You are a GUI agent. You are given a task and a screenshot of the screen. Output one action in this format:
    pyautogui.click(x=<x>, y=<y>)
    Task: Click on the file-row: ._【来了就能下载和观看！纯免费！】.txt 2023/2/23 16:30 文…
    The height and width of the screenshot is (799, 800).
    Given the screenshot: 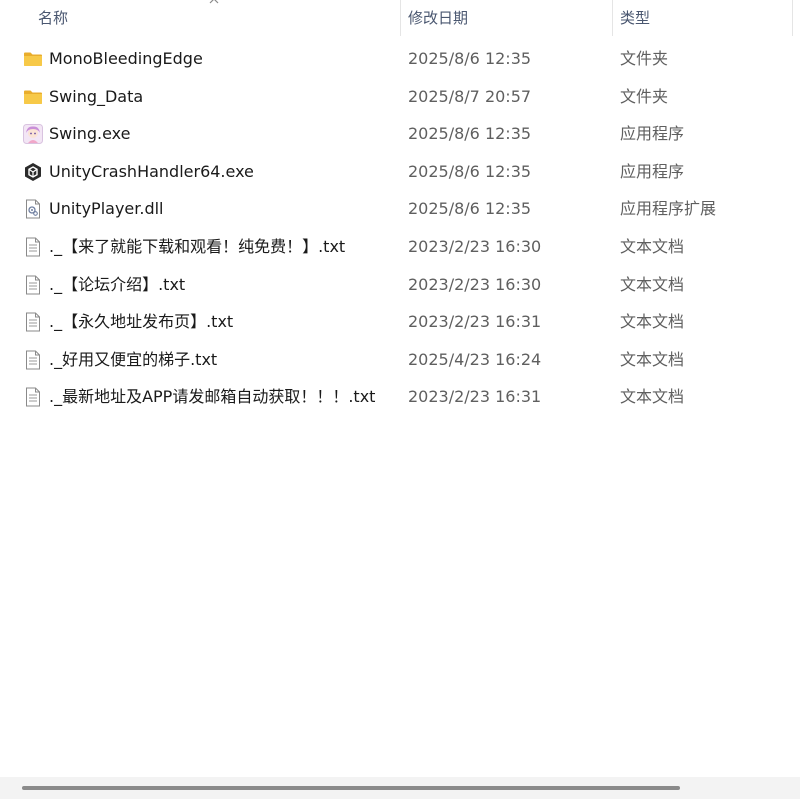 What is the action you would take?
    pyautogui.click(x=400, y=247)
    